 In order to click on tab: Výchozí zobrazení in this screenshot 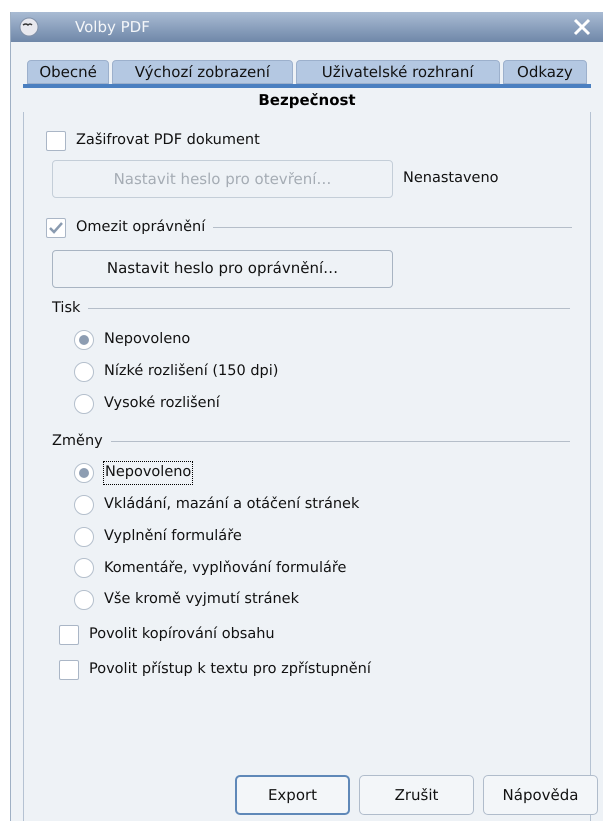, I will do `click(202, 72)`.